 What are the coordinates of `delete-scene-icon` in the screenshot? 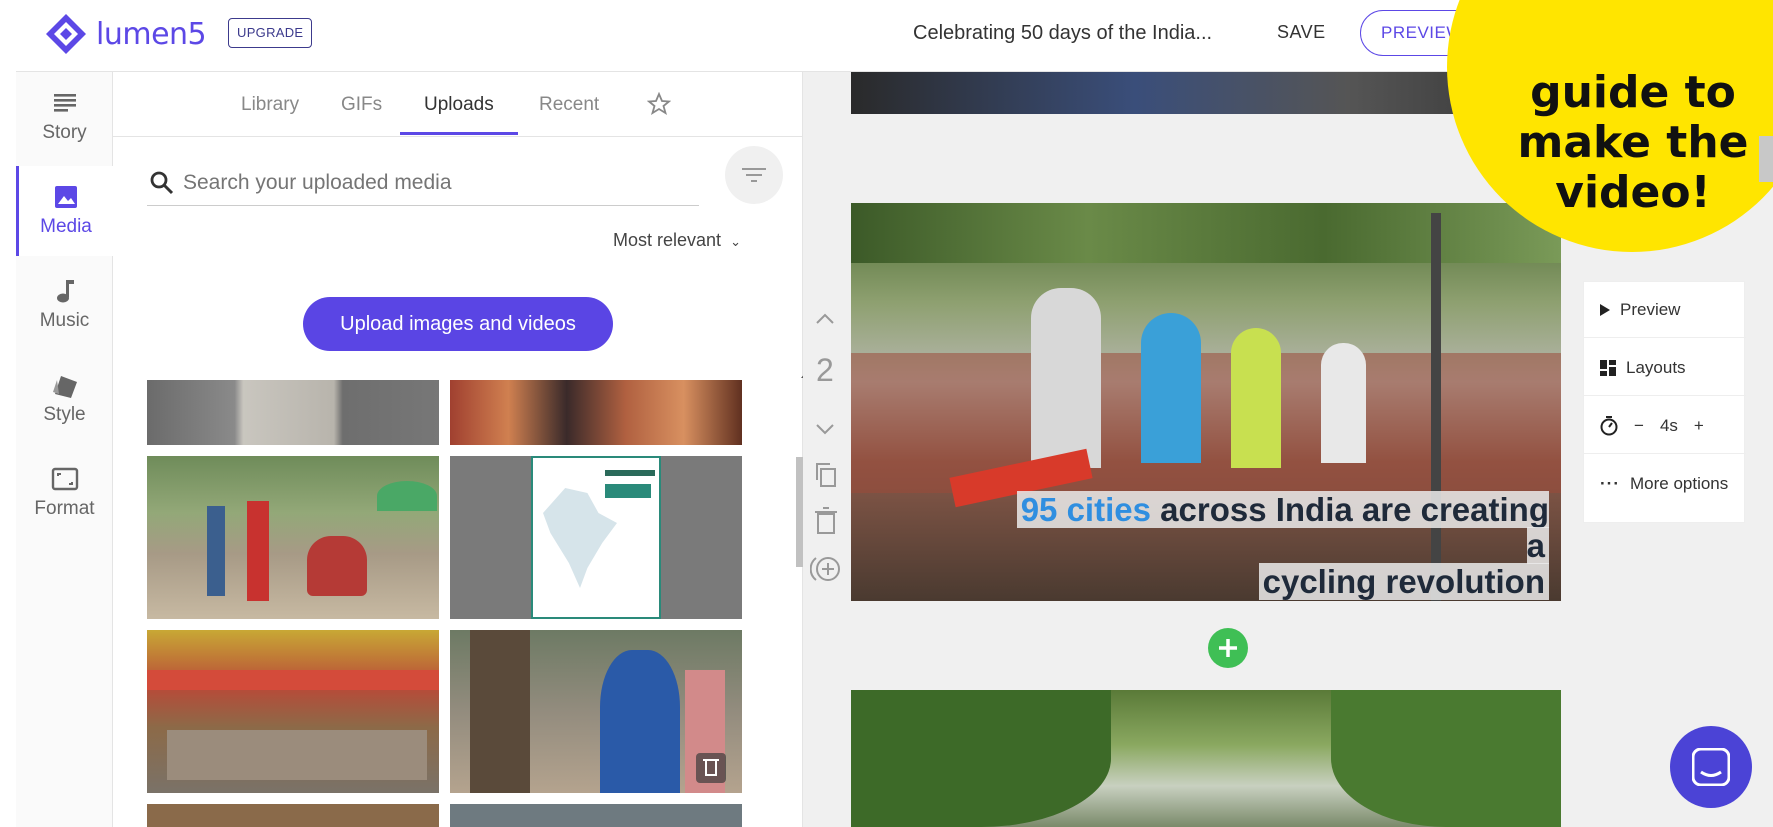 It's located at (826, 521).